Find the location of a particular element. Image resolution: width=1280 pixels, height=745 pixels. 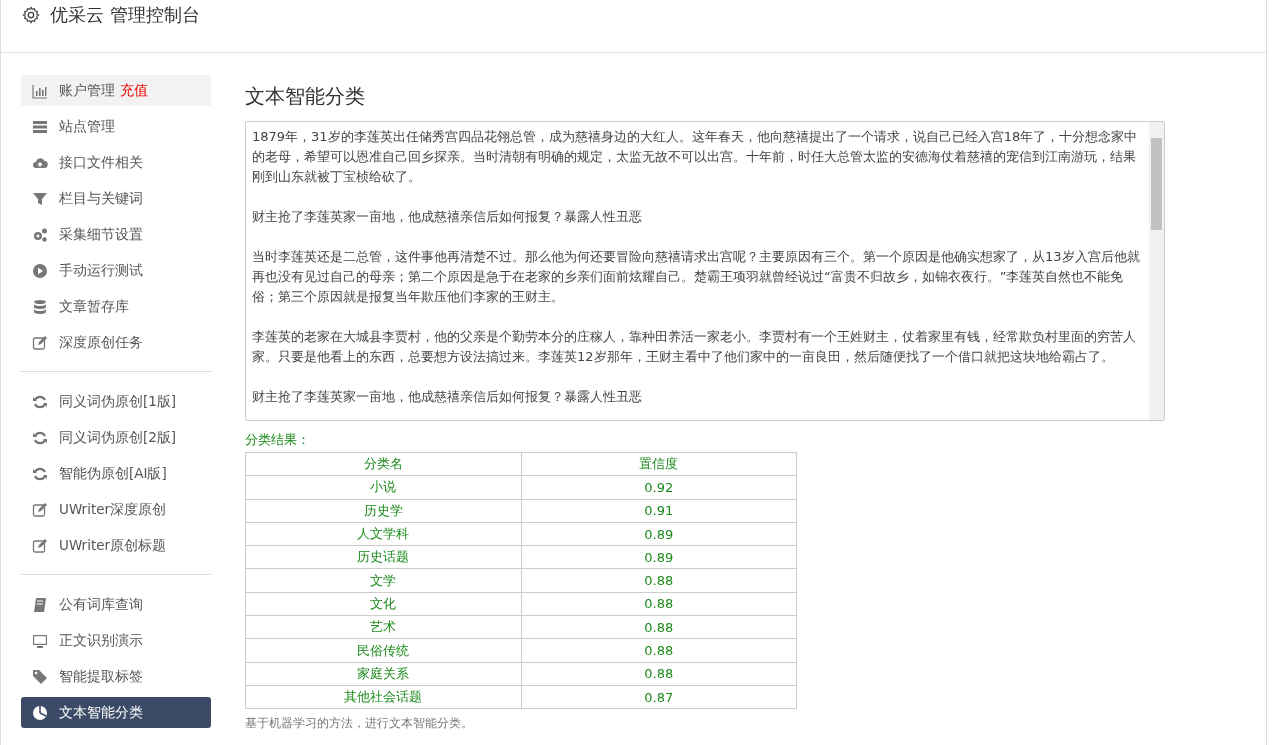

pie-icon is located at coordinates (40, 712).